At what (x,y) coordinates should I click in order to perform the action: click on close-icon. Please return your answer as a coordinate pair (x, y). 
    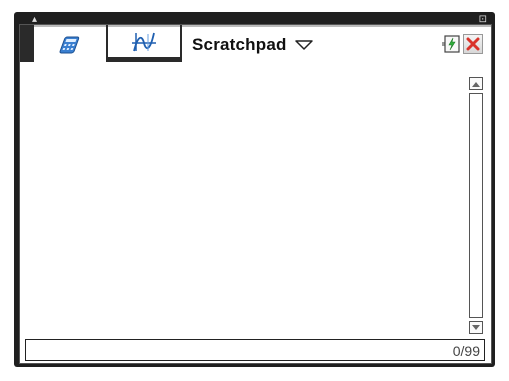
    Looking at the image, I should click on (473, 44).